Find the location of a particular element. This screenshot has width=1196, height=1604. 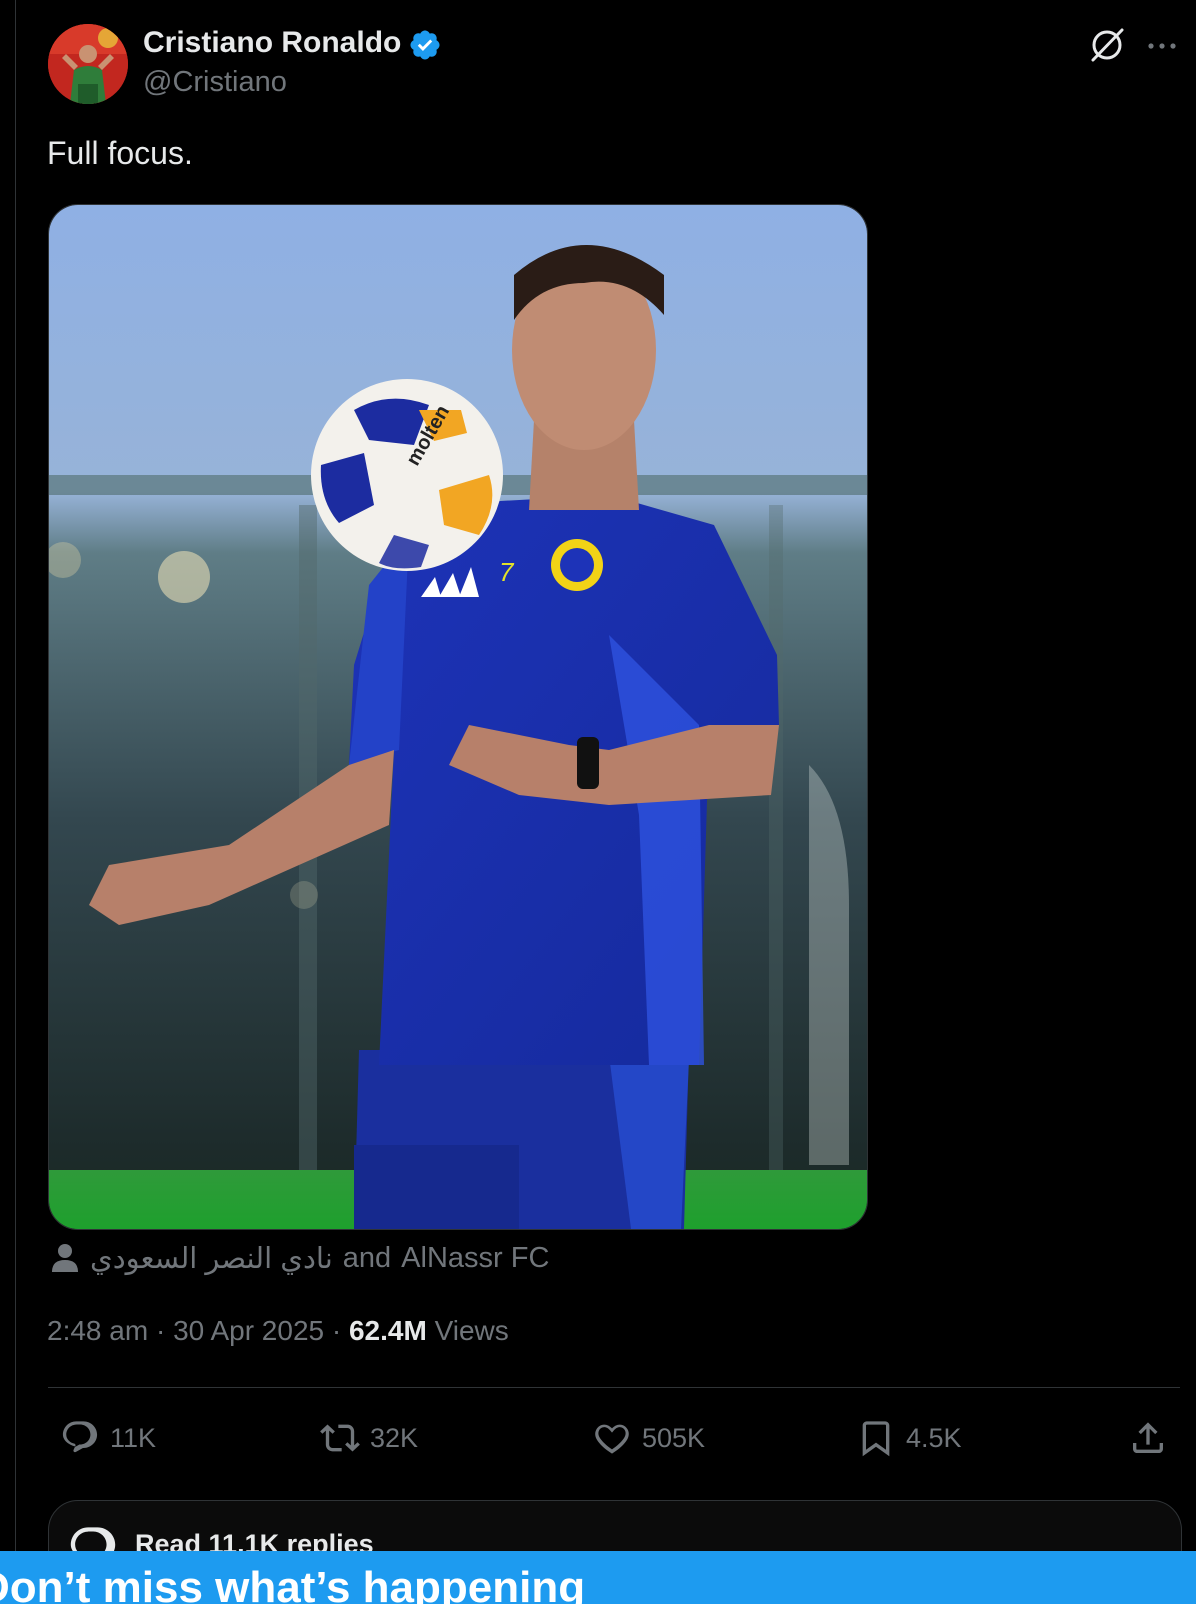

share-button is located at coordinates (1148, 1438).